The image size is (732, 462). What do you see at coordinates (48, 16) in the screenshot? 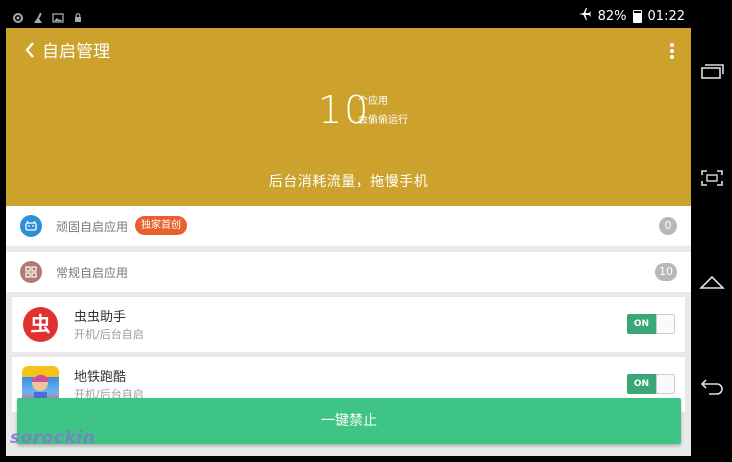
I see `status-notifications` at bounding box center [48, 16].